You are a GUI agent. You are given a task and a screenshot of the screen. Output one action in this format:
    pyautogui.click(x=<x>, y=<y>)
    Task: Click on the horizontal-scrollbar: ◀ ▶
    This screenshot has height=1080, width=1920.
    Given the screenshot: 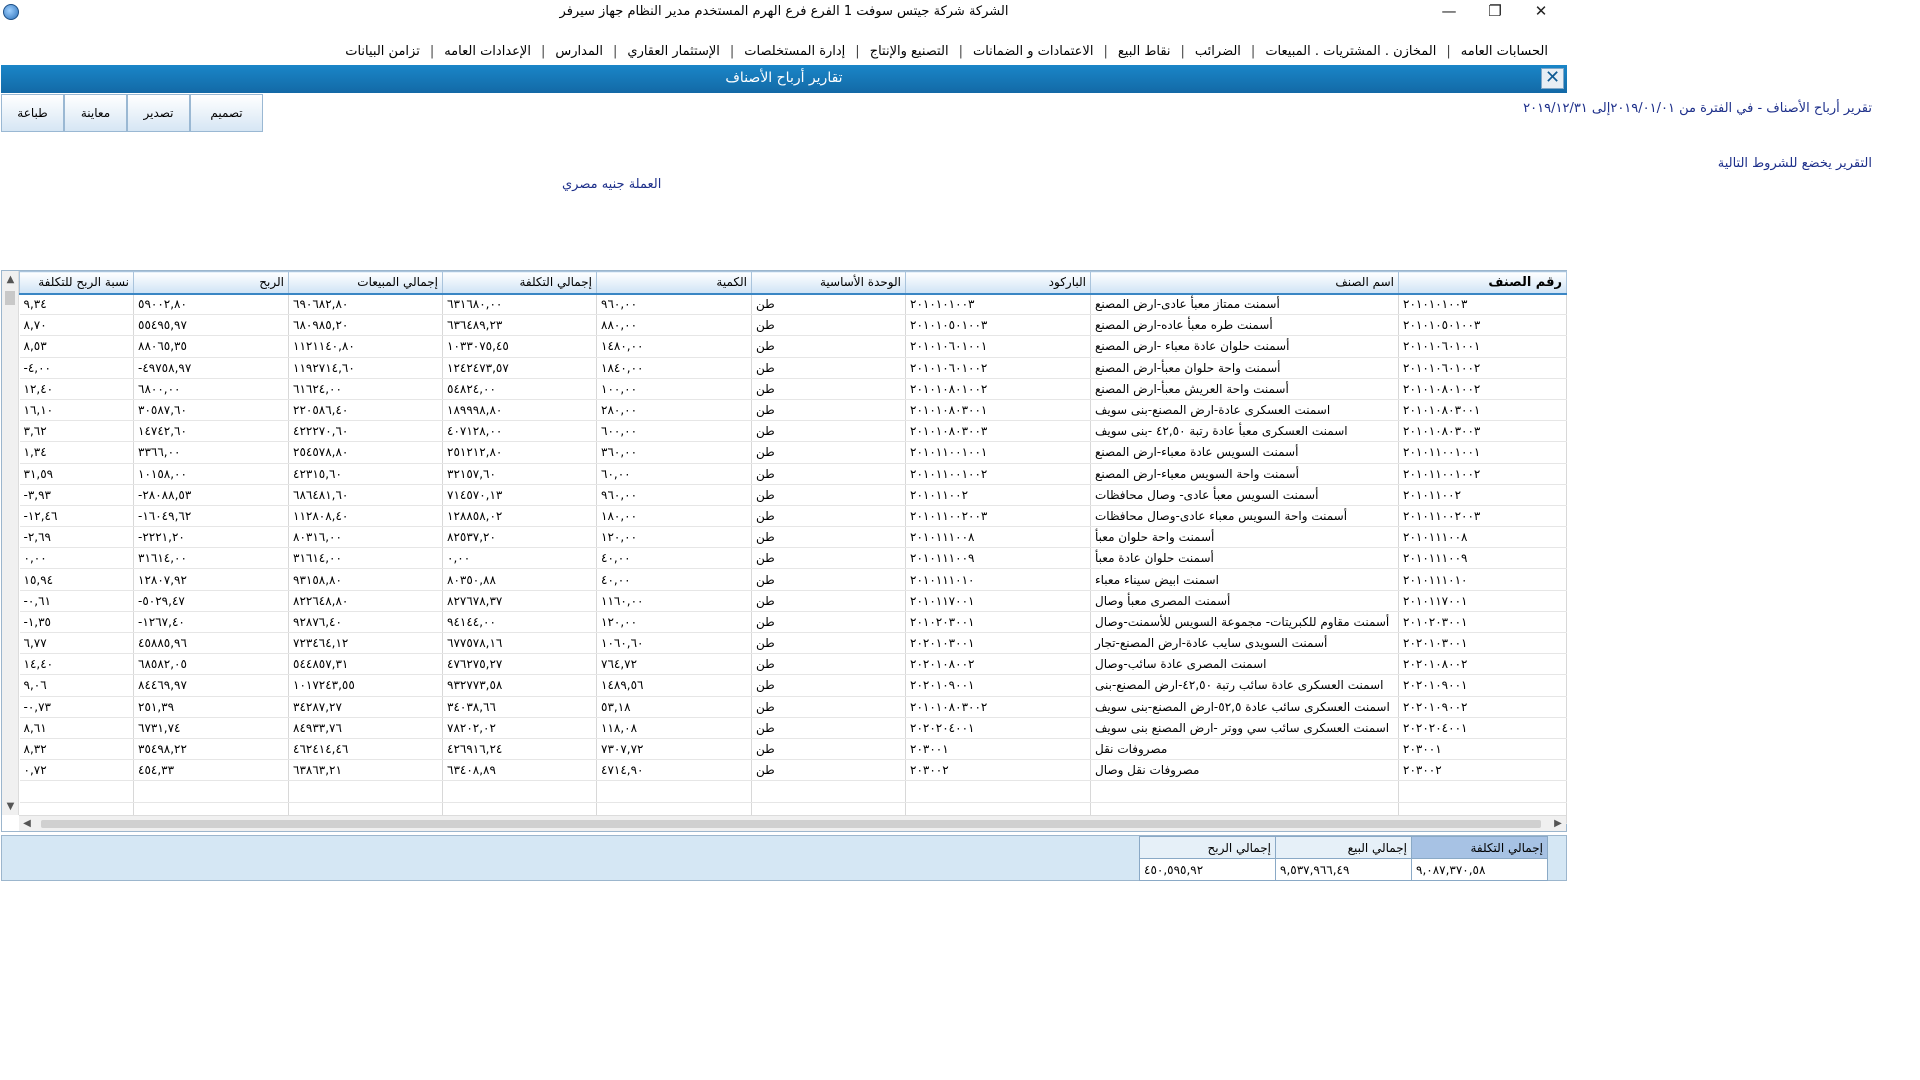 What is the action you would take?
    pyautogui.click(x=792, y=823)
    